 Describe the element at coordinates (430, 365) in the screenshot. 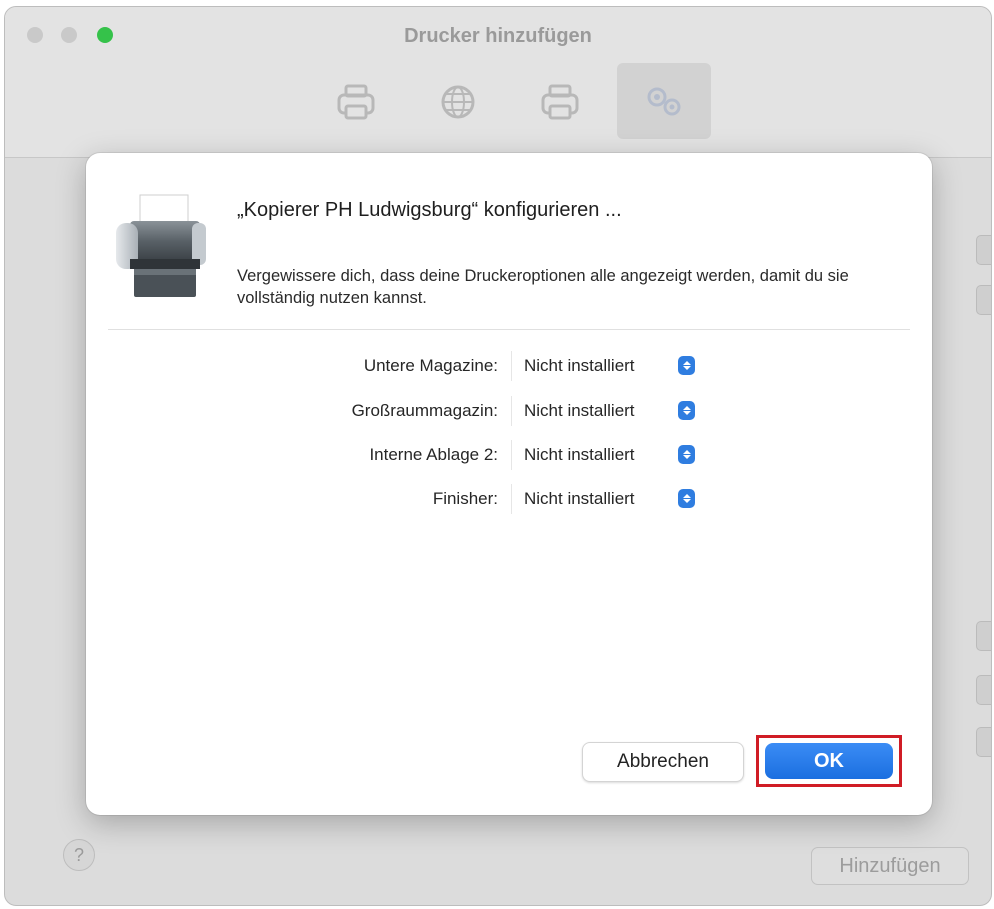

I see `option-label: Untere Magazine:` at that location.